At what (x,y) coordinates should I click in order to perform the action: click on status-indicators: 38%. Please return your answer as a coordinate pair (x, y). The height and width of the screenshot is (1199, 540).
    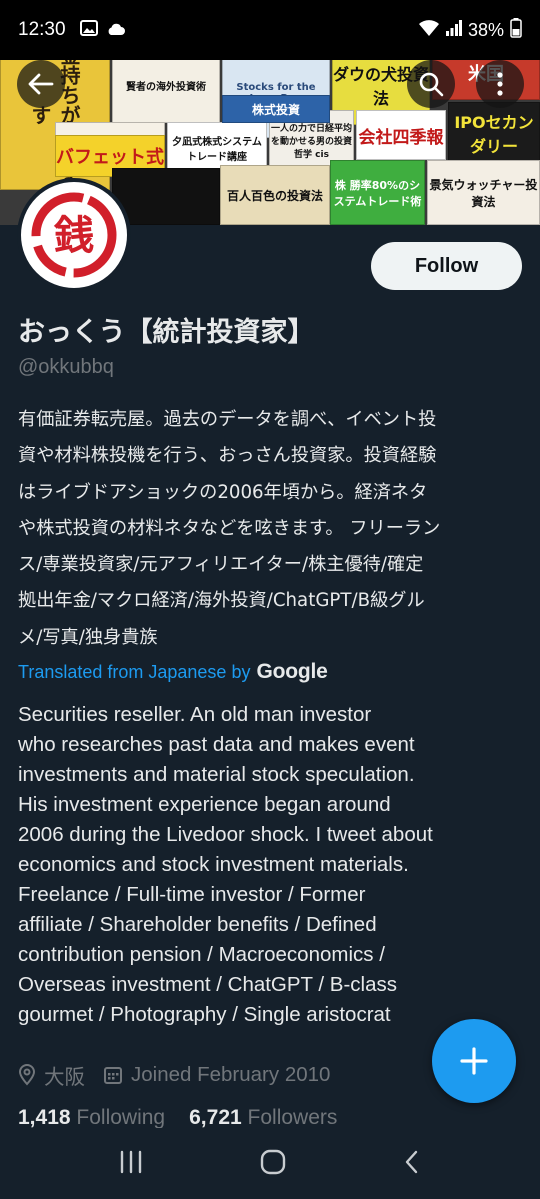
    Looking at the image, I should click on (470, 30).